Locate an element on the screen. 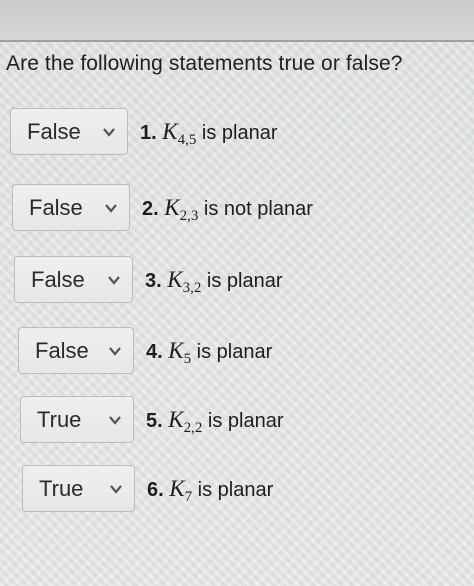  statement-text: 6. K7 is planar is located at coordinates (210, 490).